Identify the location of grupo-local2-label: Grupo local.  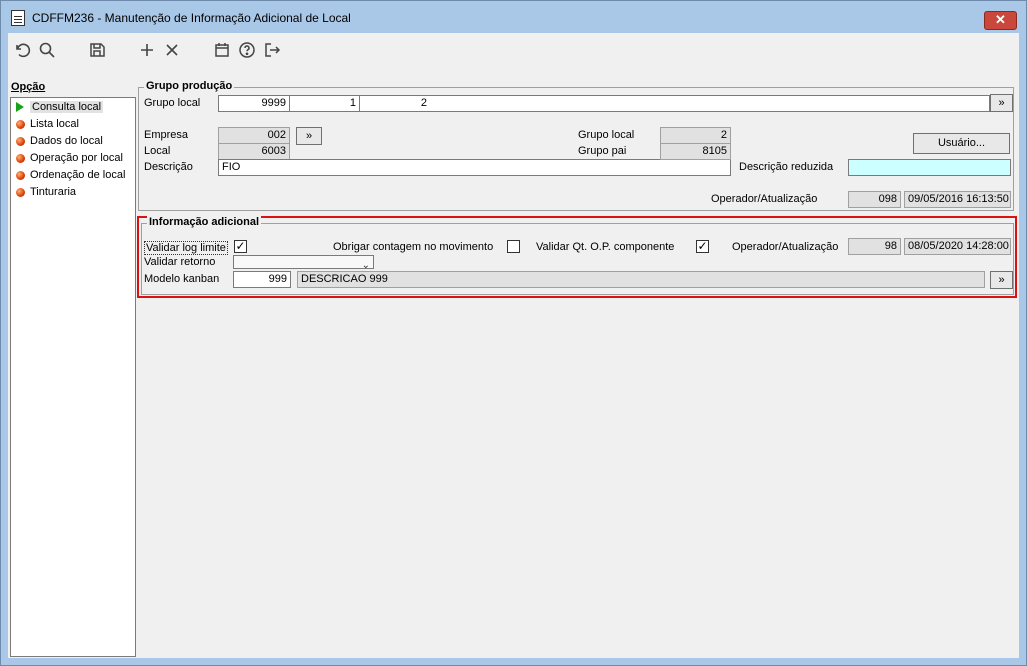
(606, 135).